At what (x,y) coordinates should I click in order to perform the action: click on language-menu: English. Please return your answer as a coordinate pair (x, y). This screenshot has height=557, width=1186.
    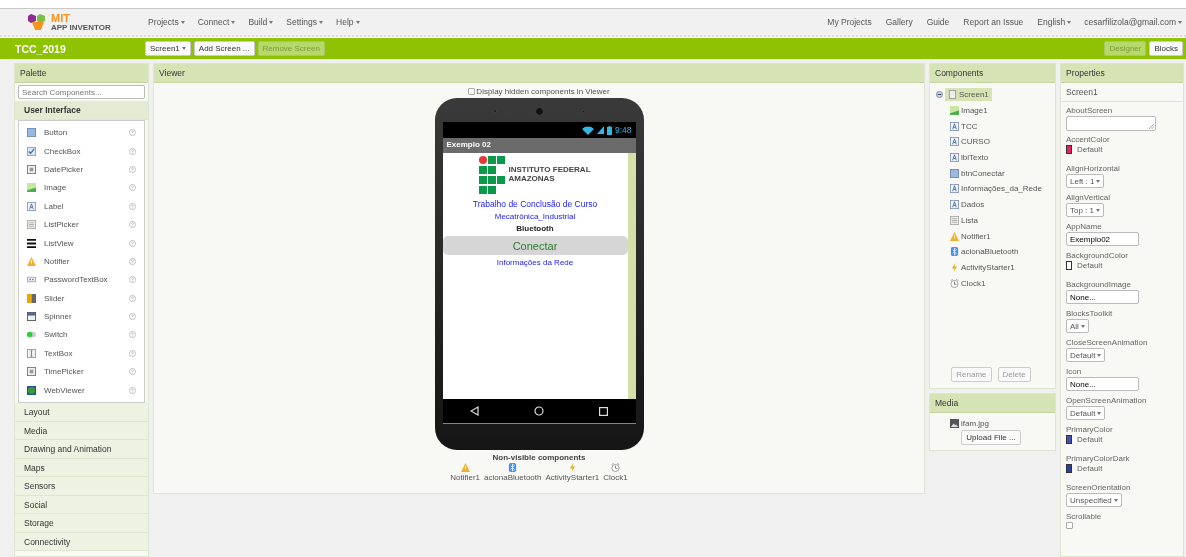
    Looking at the image, I should click on (1054, 22).